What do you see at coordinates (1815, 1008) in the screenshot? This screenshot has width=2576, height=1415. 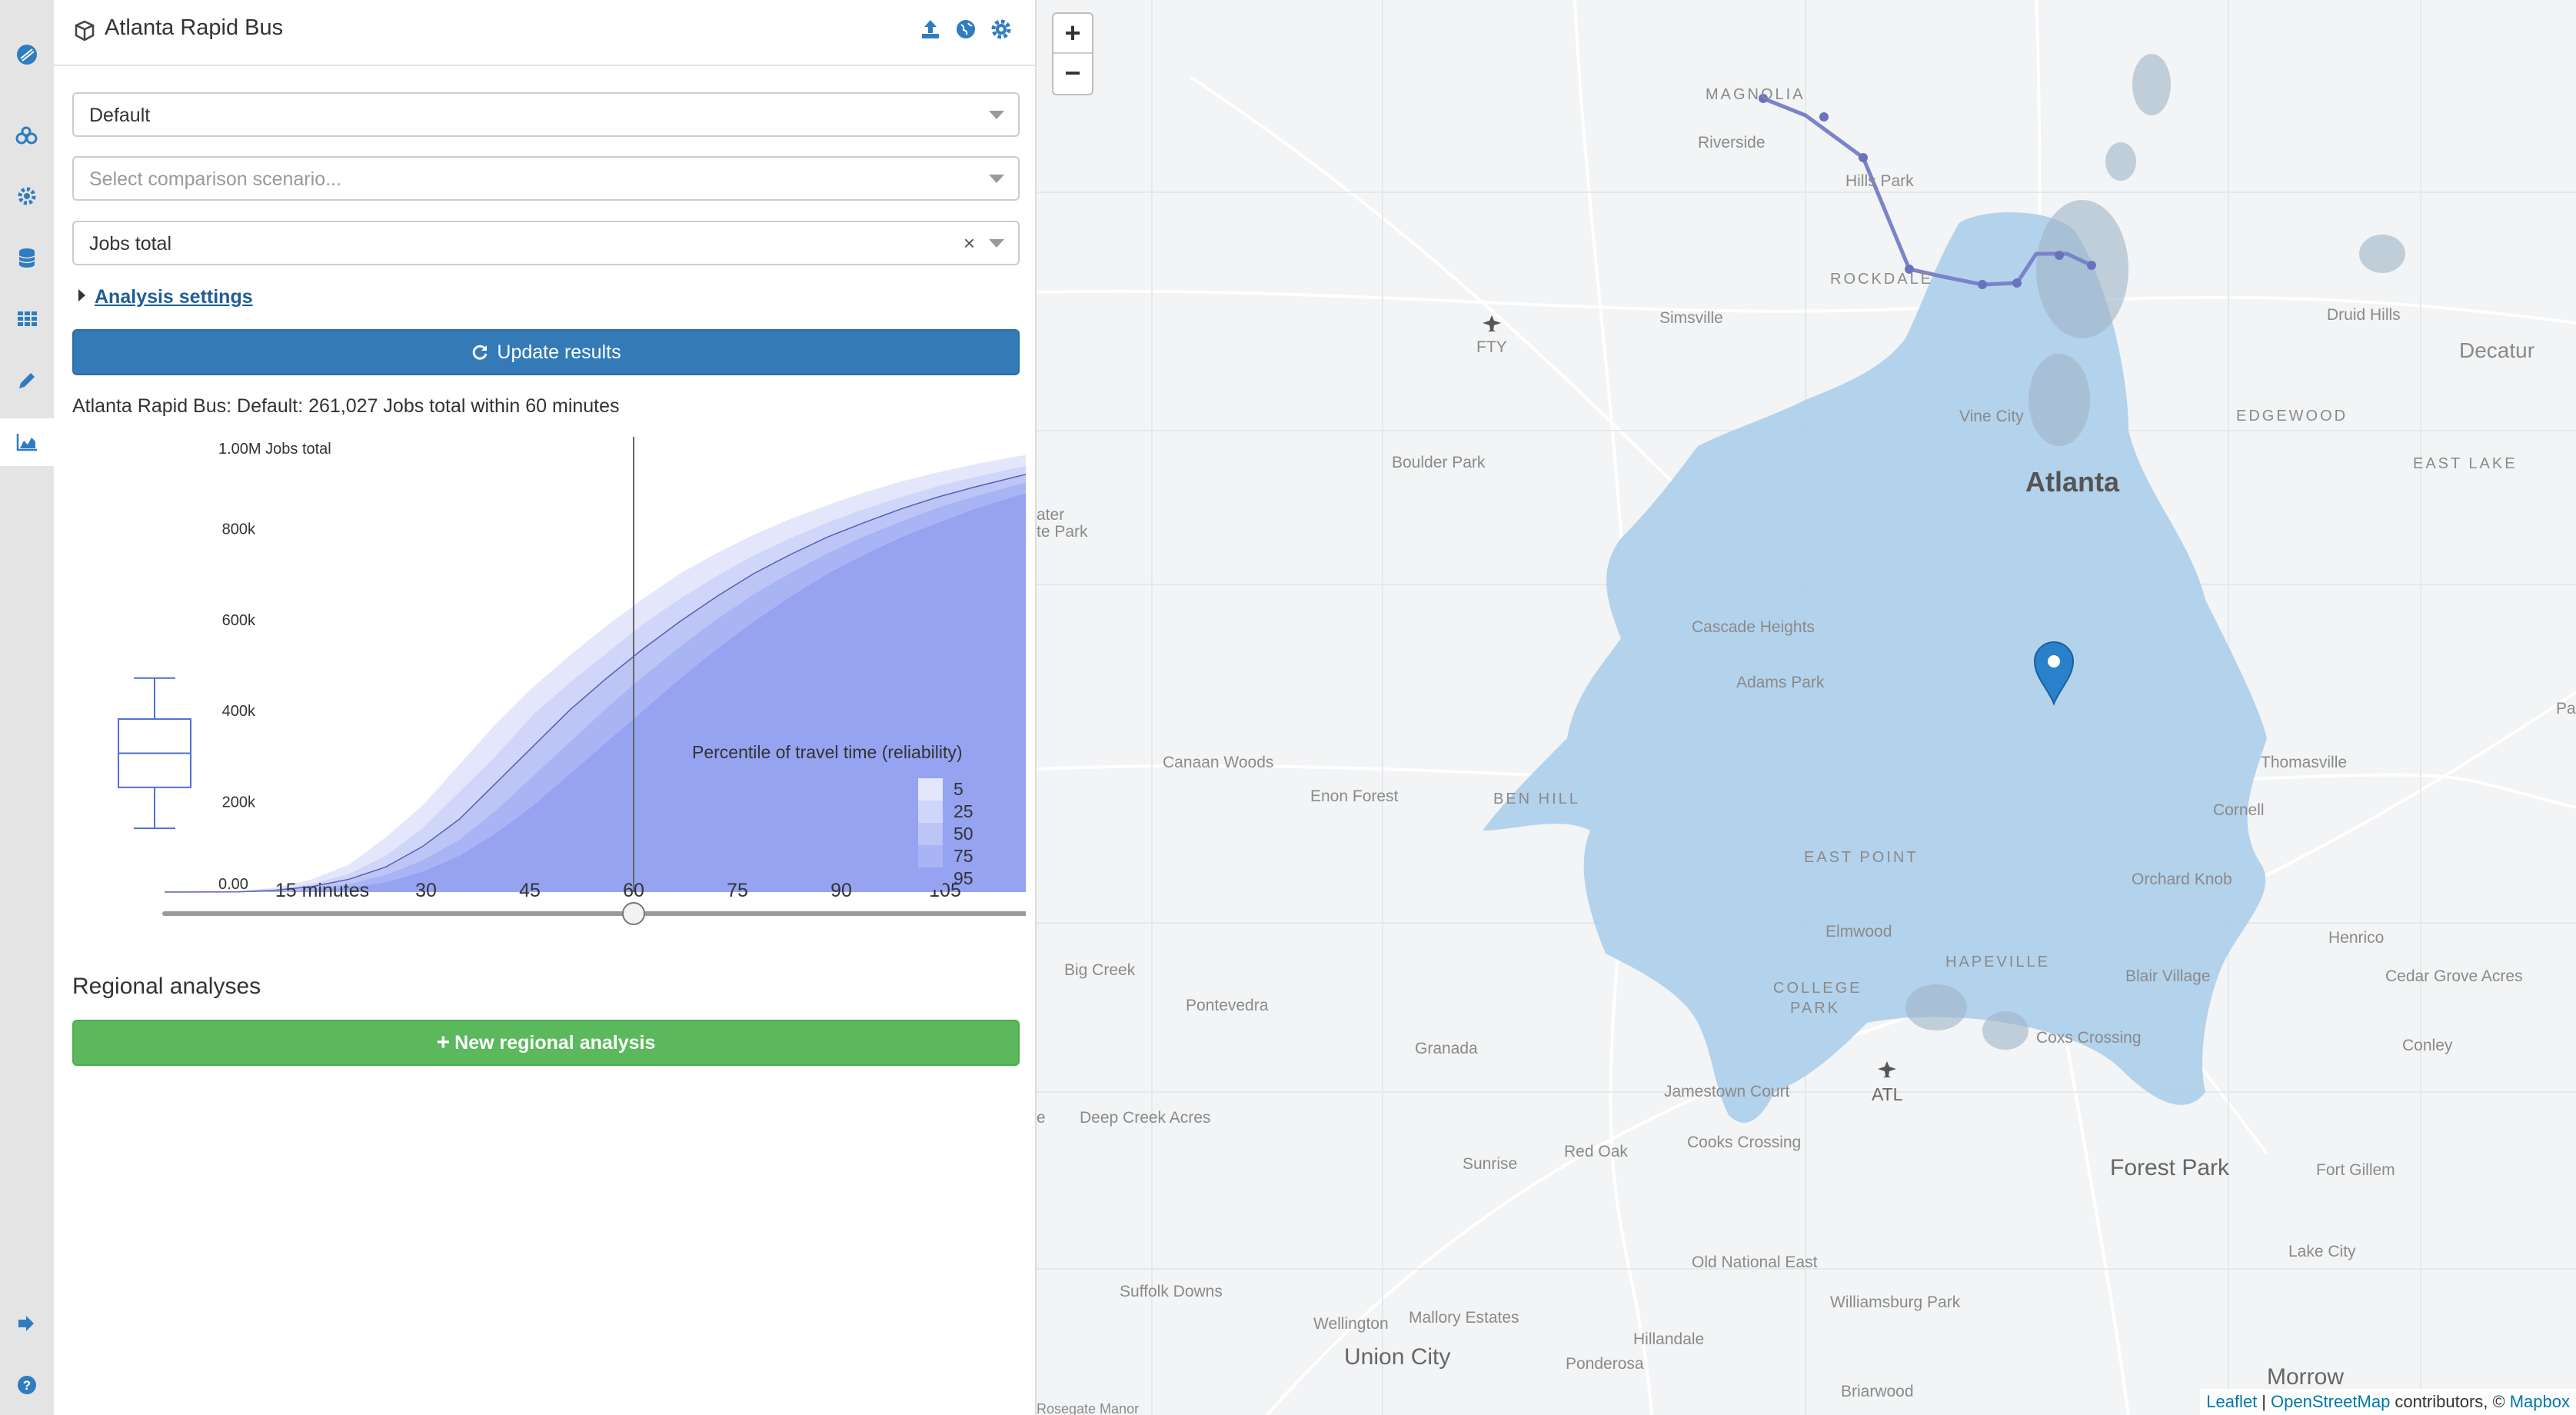 I see `map-label: PARK` at bounding box center [1815, 1008].